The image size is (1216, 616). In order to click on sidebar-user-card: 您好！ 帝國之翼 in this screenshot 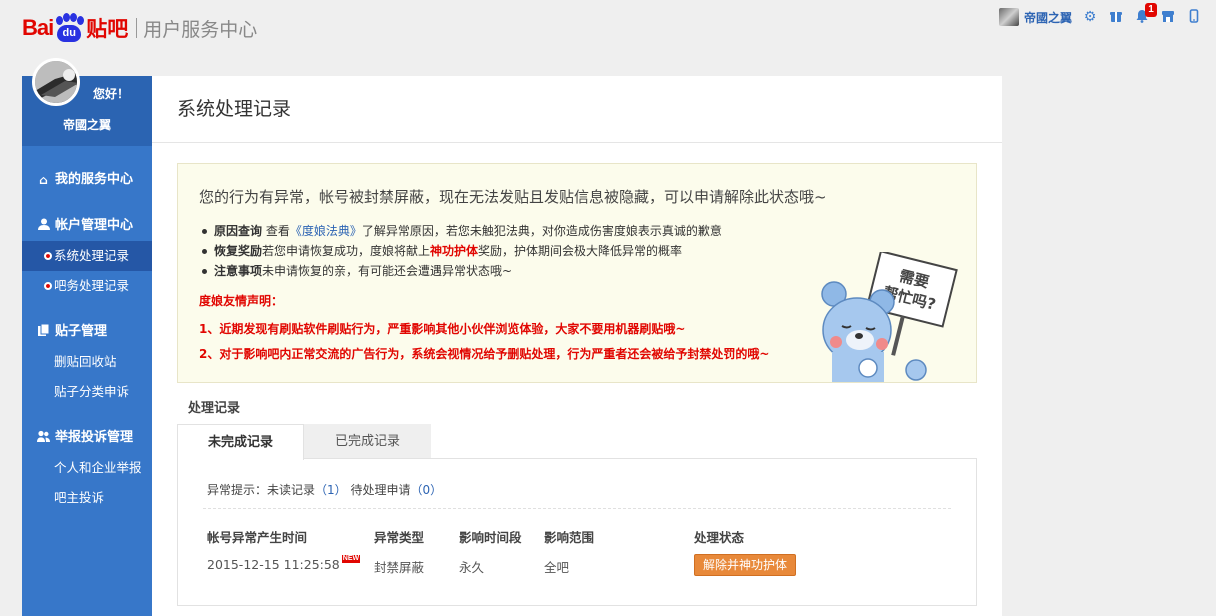, I will do `click(87, 102)`.